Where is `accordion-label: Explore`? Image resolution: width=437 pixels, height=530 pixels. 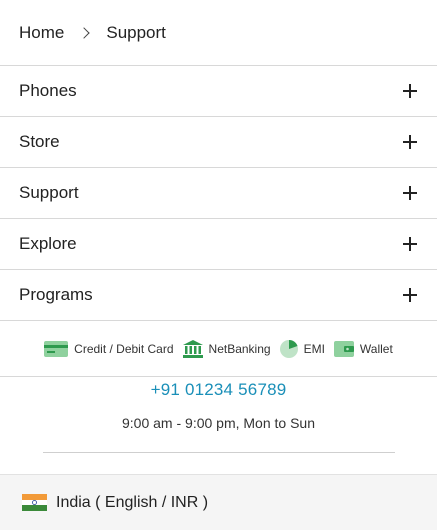
accordion-label: Explore is located at coordinates (48, 243).